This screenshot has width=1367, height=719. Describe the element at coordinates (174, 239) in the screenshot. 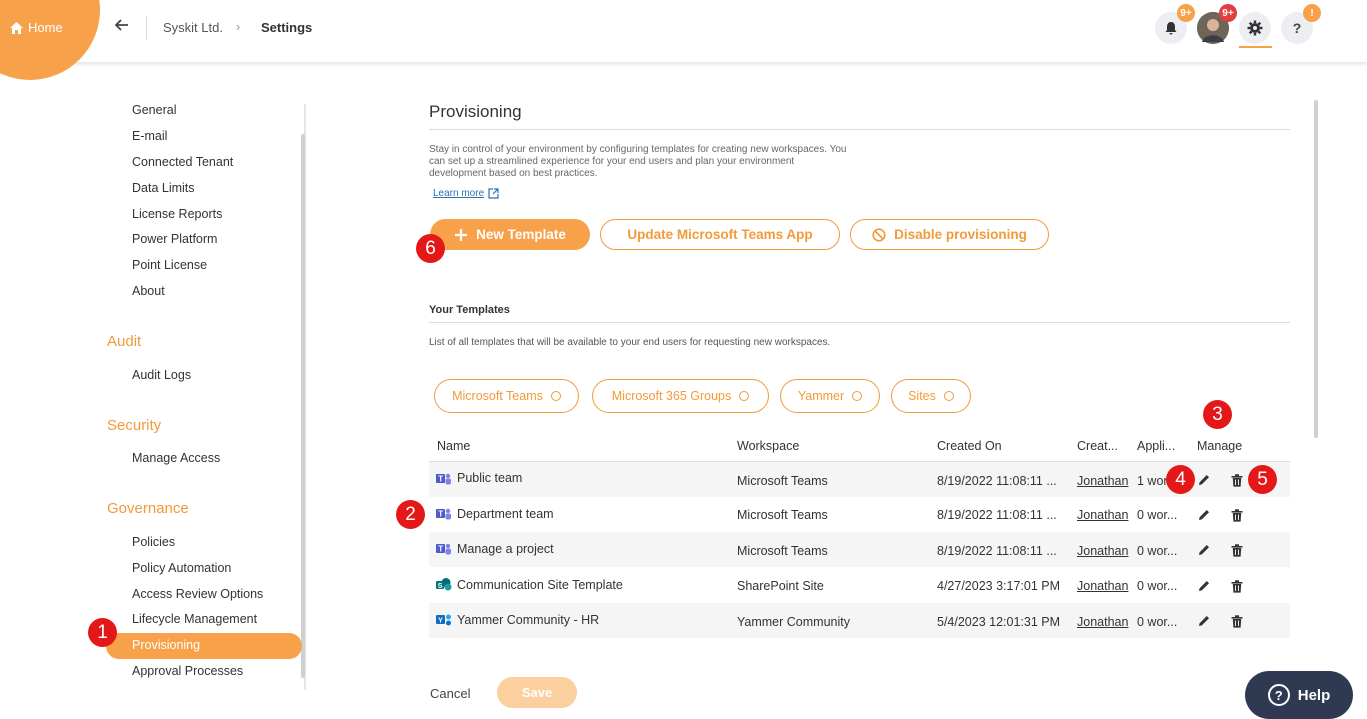

I see `sidebar-item-power-platform: Power Platform` at that location.